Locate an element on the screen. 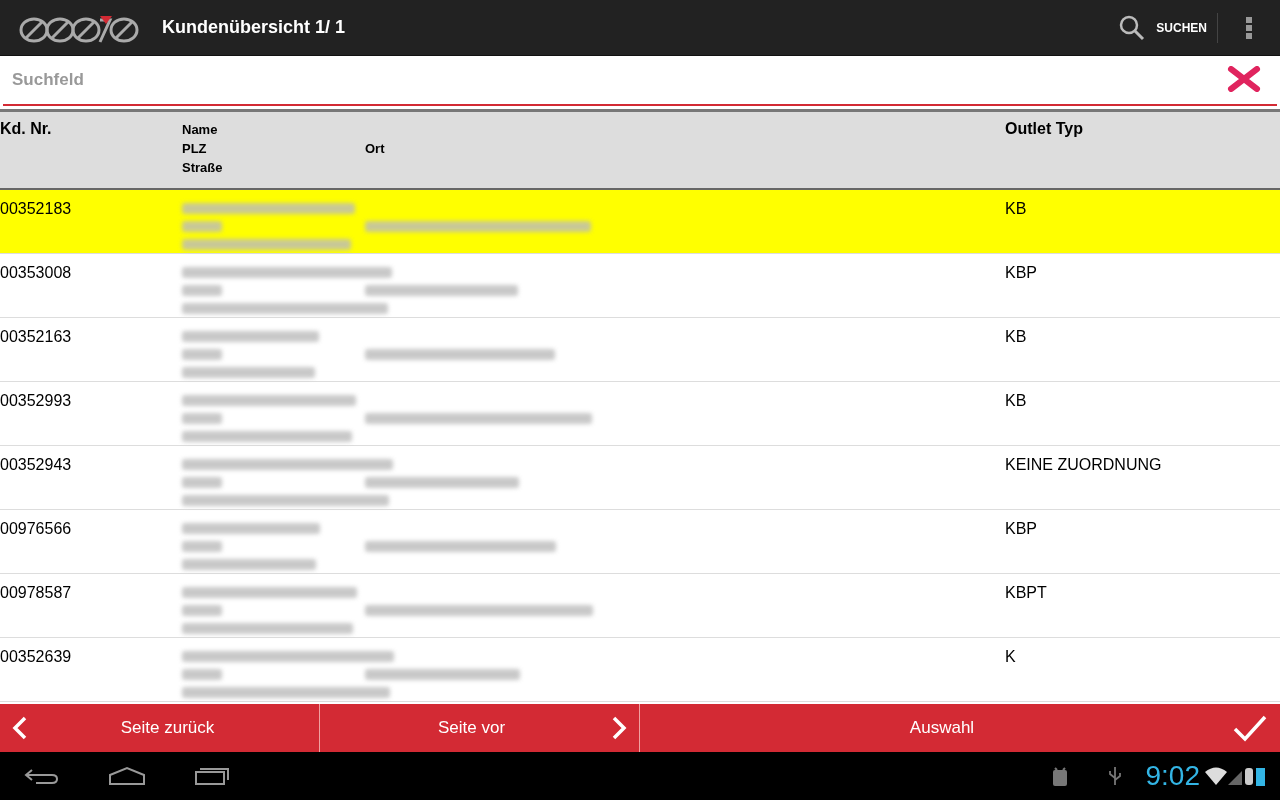 This screenshot has height=800, width=1280. table-cell-text: 00352183 is located at coordinates (36, 209).